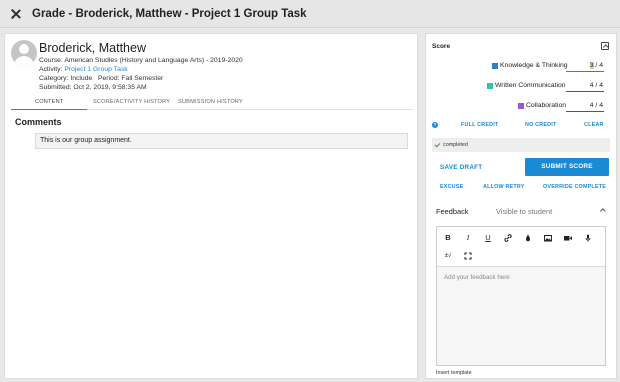  What do you see at coordinates (16, 14) in the screenshot?
I see `close-icon` at bounding box center [16, 14].